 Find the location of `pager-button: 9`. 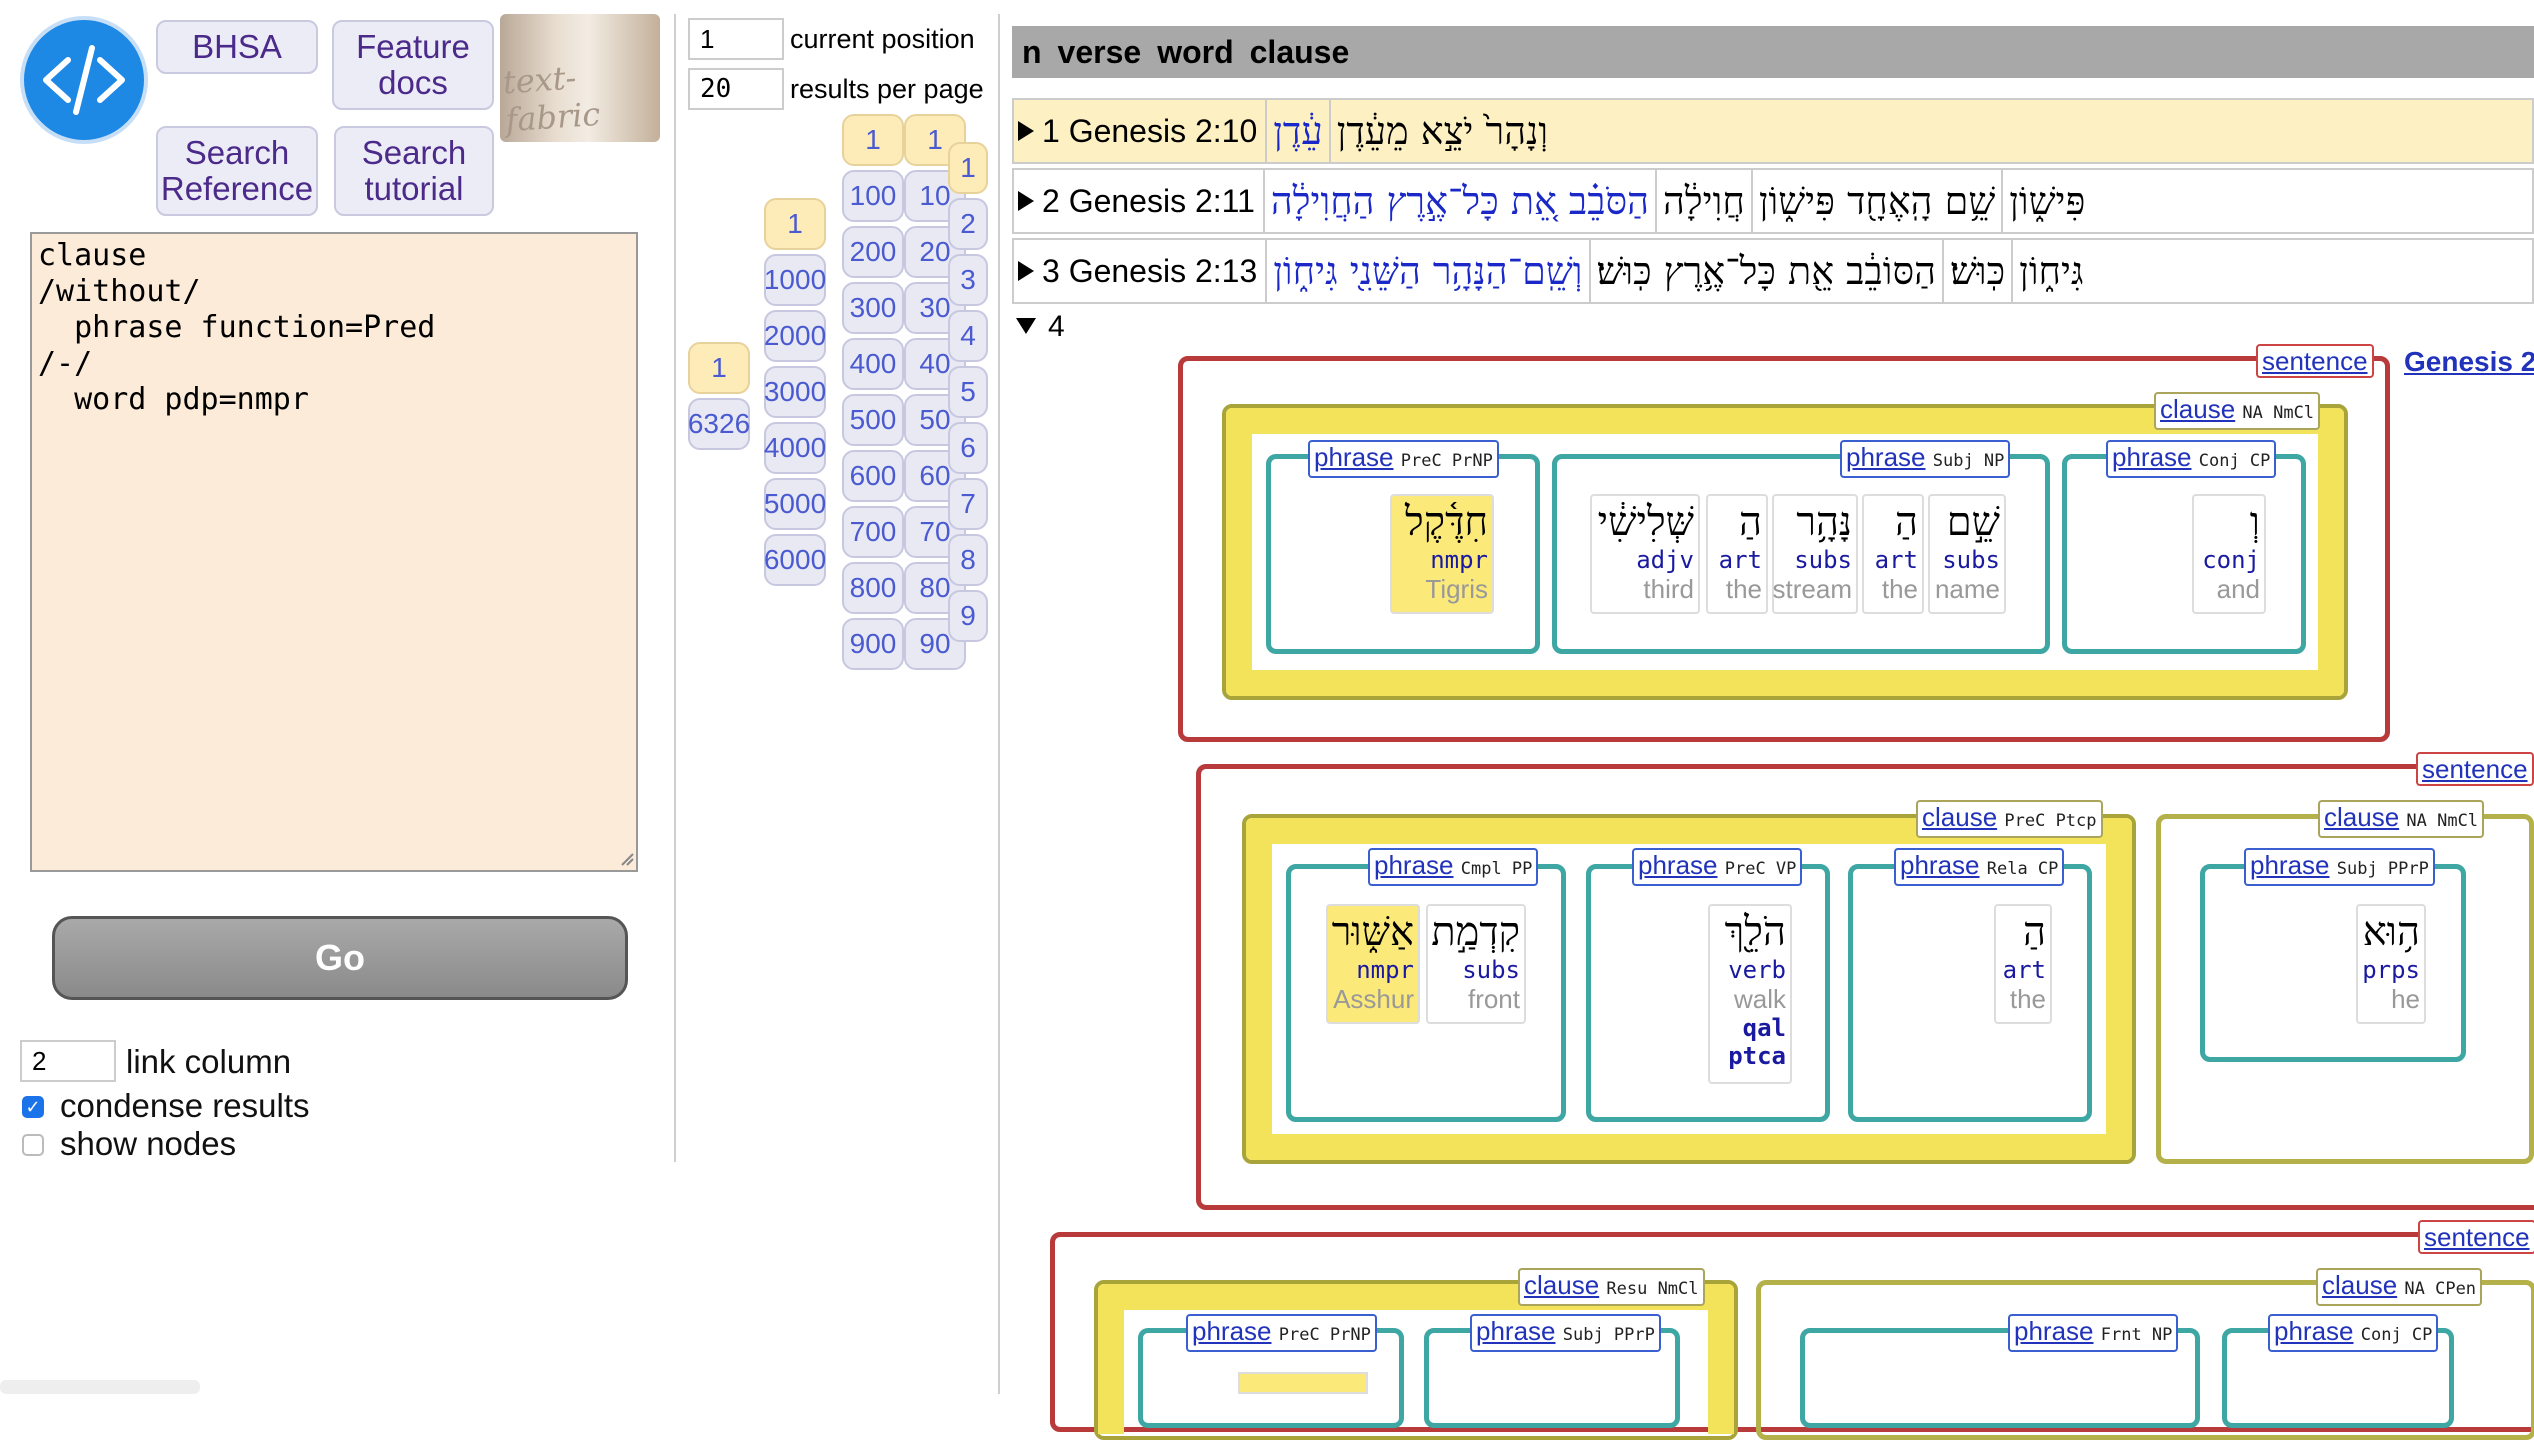

pager-button: 9 is located at coordinates (968, 616).